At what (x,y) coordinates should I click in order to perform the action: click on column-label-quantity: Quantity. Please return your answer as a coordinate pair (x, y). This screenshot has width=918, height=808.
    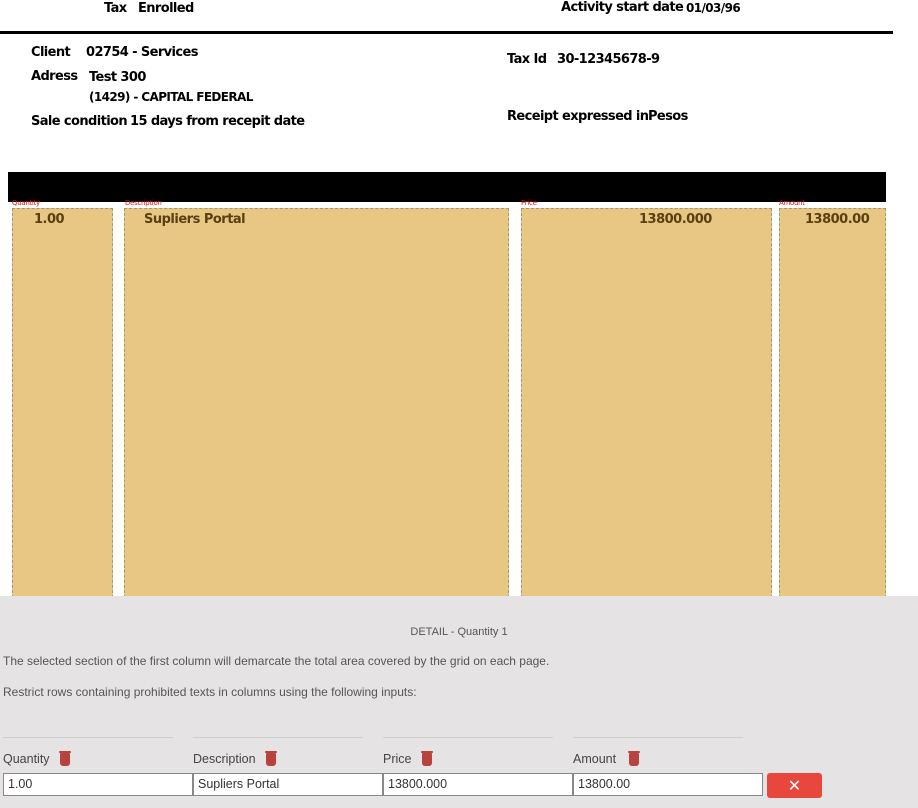
    Looking at the image, I should click on (26, 203).